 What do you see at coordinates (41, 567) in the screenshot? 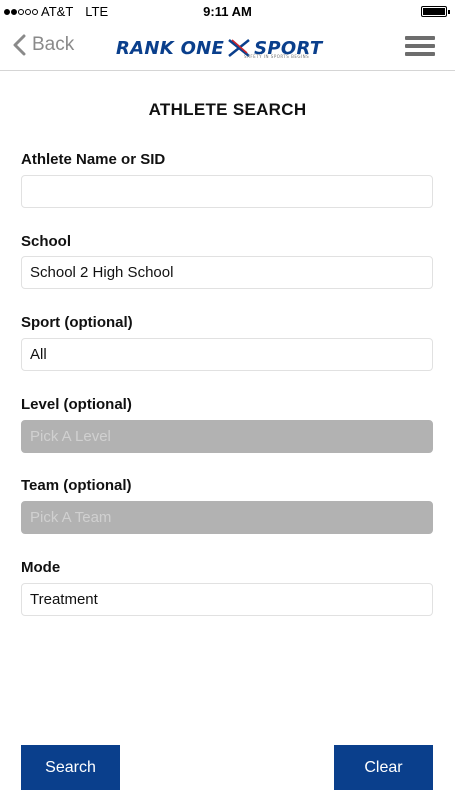
I see `mode-label: Mode` at bounding box center [41, 567].